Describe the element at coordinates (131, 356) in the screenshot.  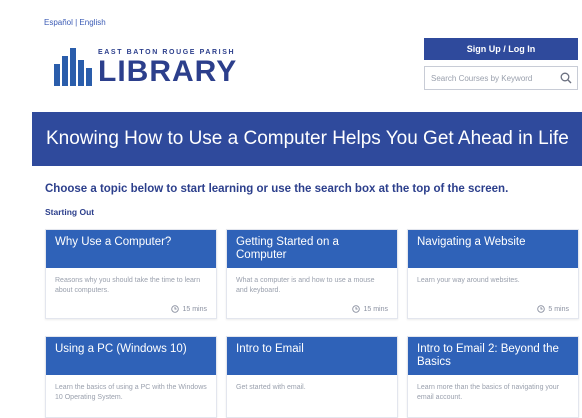
I see `course-title: Using a PC (Windows 10)` at that location.